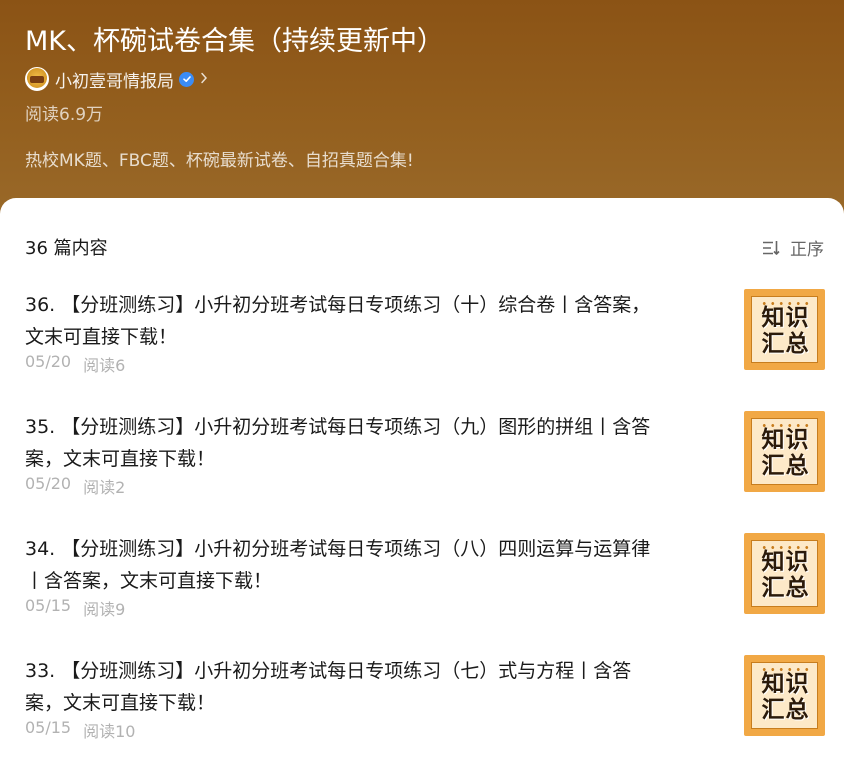  I want to click on collection-description: 热校MK题、FBC题、杯碗最新试卷、自招真题合集!, so click(219, 161).